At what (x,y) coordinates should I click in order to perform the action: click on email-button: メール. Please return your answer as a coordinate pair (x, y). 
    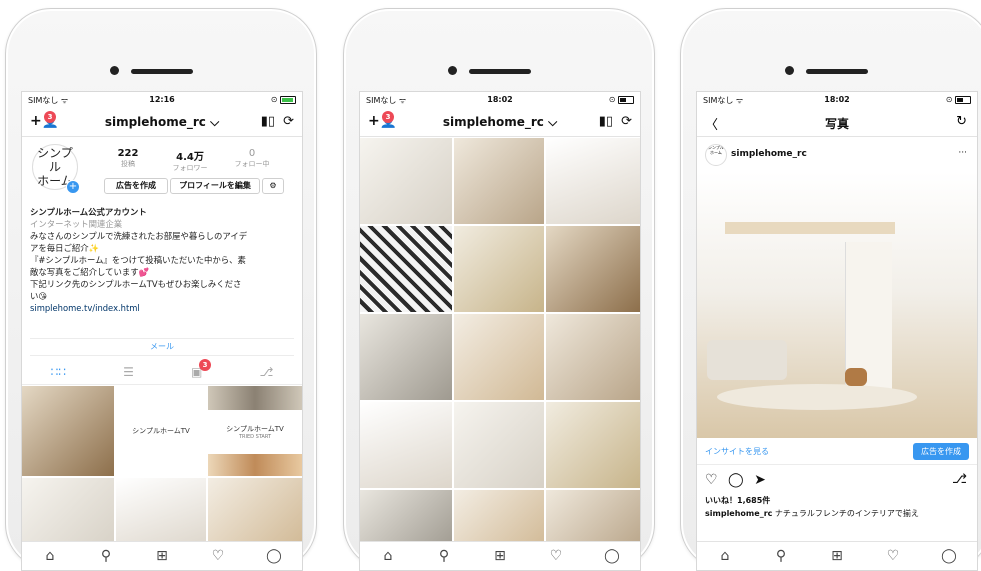
    Looking at the image, I should click on (162, 347).